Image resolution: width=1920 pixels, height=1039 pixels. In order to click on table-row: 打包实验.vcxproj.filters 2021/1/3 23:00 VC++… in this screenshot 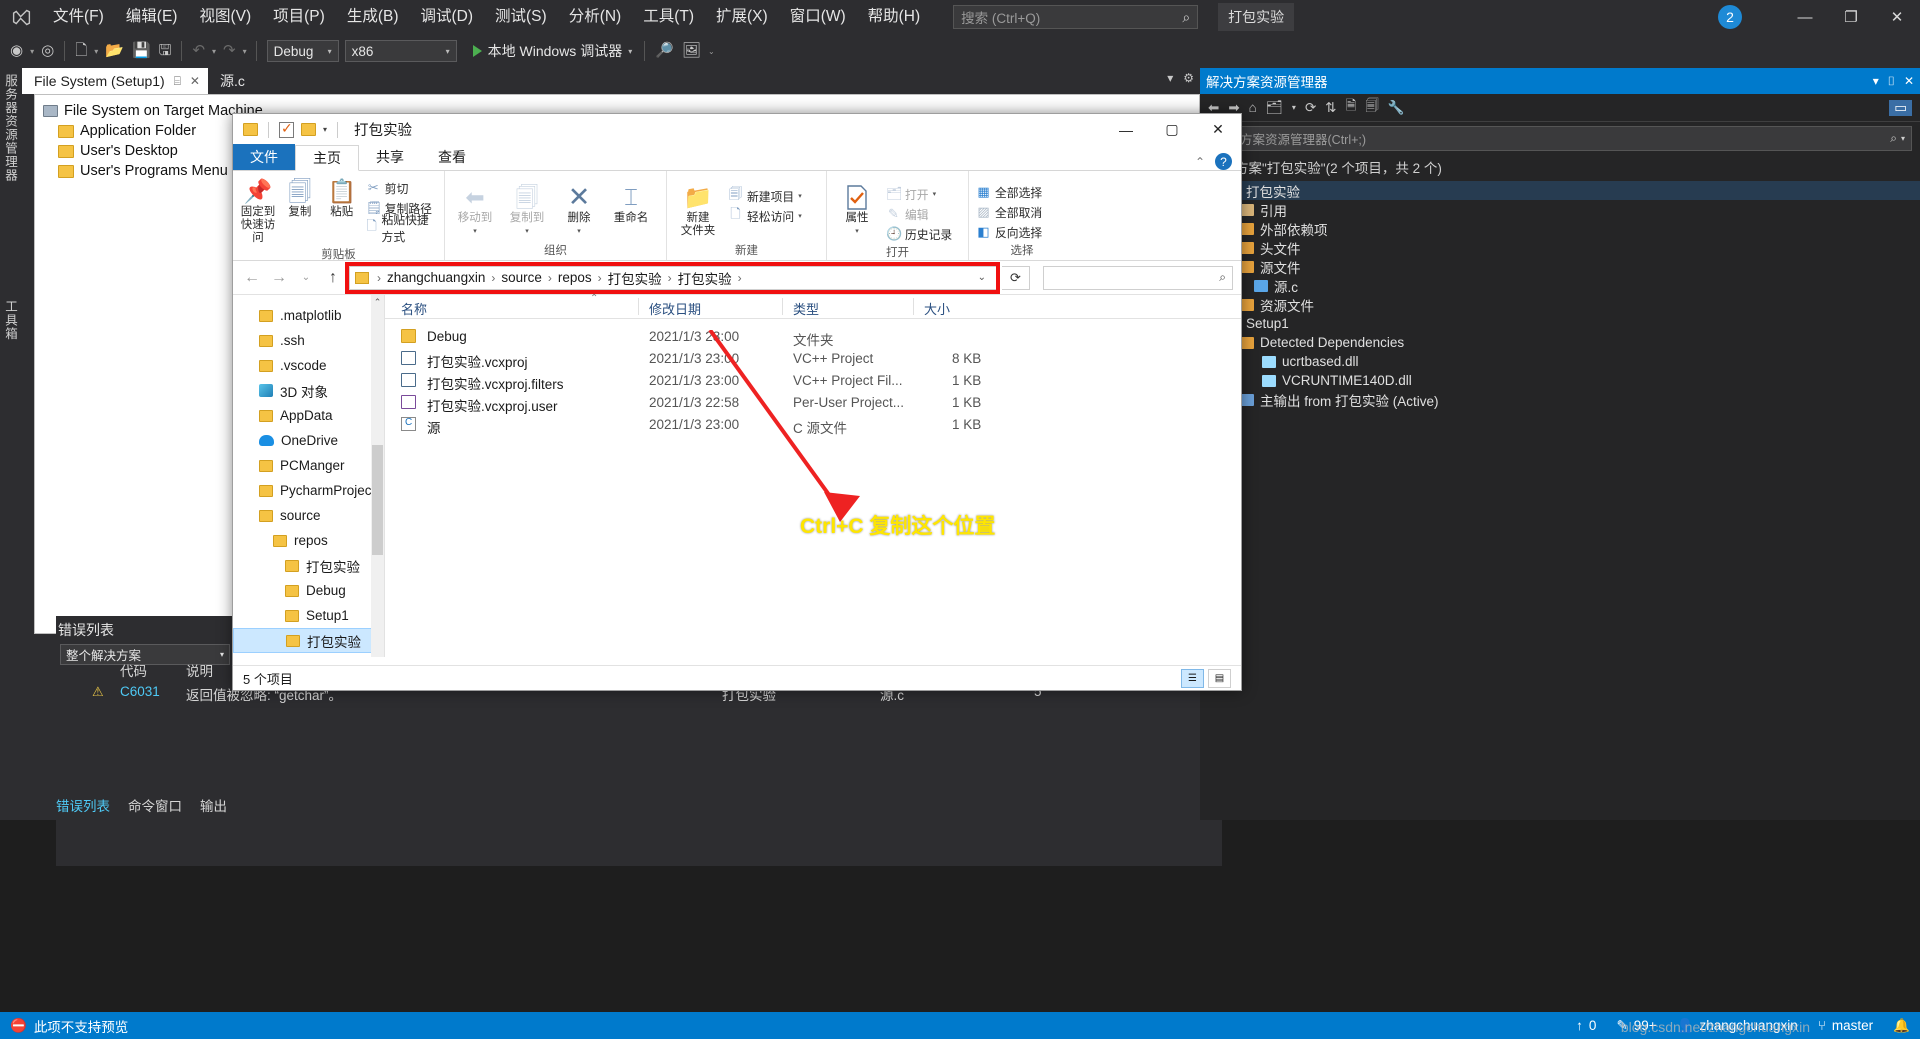, I will do `click(813, 382)`.